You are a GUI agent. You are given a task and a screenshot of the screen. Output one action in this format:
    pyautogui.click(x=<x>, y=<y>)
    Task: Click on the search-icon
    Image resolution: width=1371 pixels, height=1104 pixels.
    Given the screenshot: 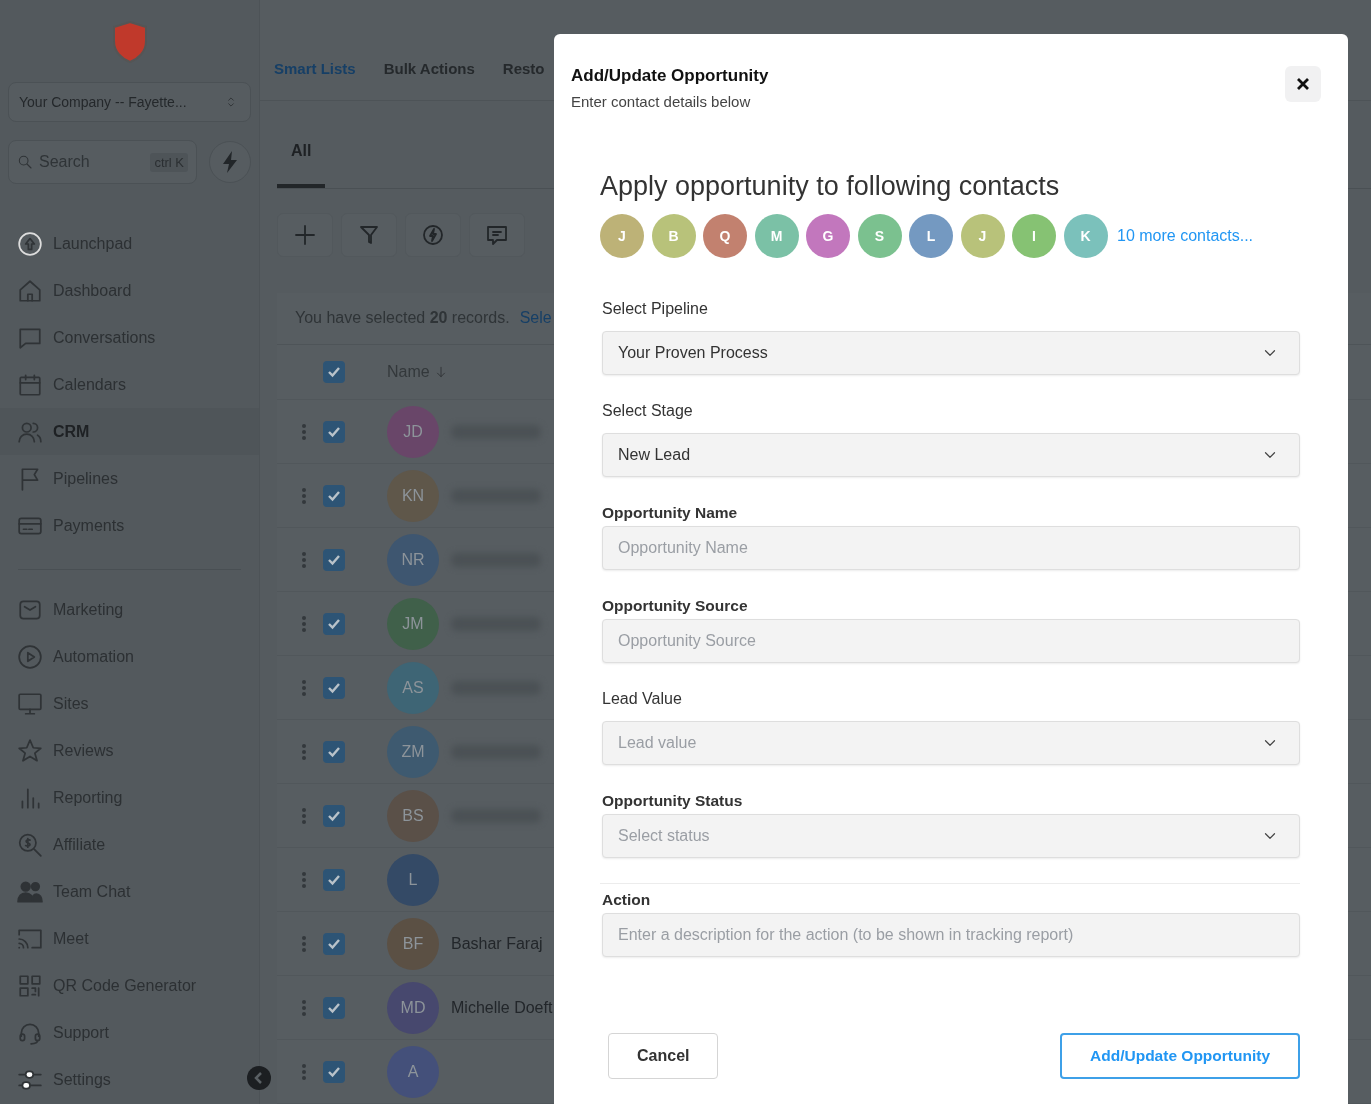 What is the action you would take?
    pyautogui.click(x=25, y=162)
    